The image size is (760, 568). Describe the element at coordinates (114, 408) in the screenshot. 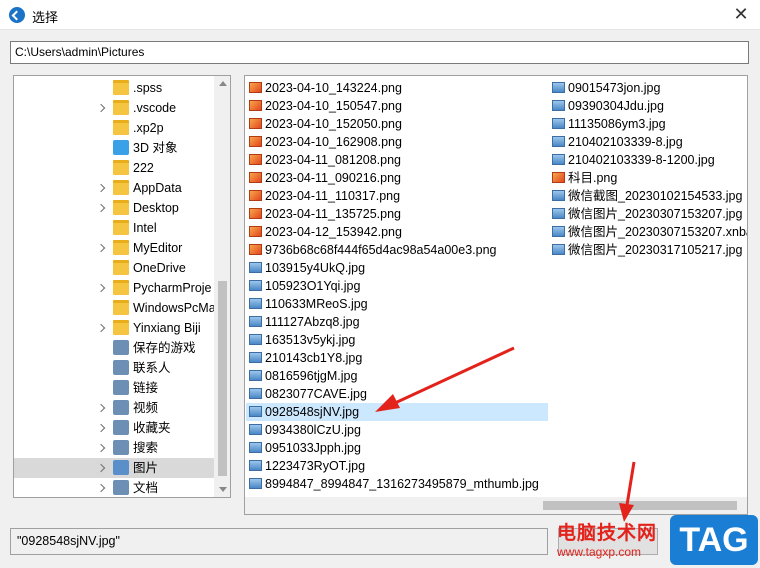

I see `tree-item: 视频` at that location.